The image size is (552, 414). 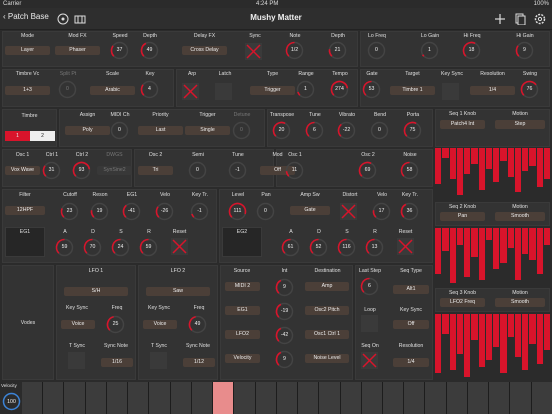 I want to click on synth-icon, so click(x=63, y=19).